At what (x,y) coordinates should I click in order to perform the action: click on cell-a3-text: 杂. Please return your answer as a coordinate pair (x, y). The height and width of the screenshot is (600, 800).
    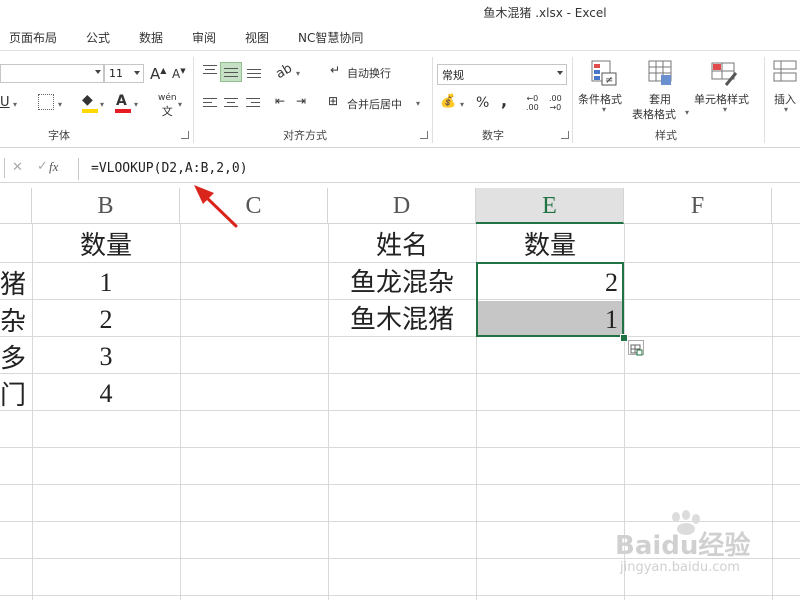
    Looking at the image, I should click on (13, 321).